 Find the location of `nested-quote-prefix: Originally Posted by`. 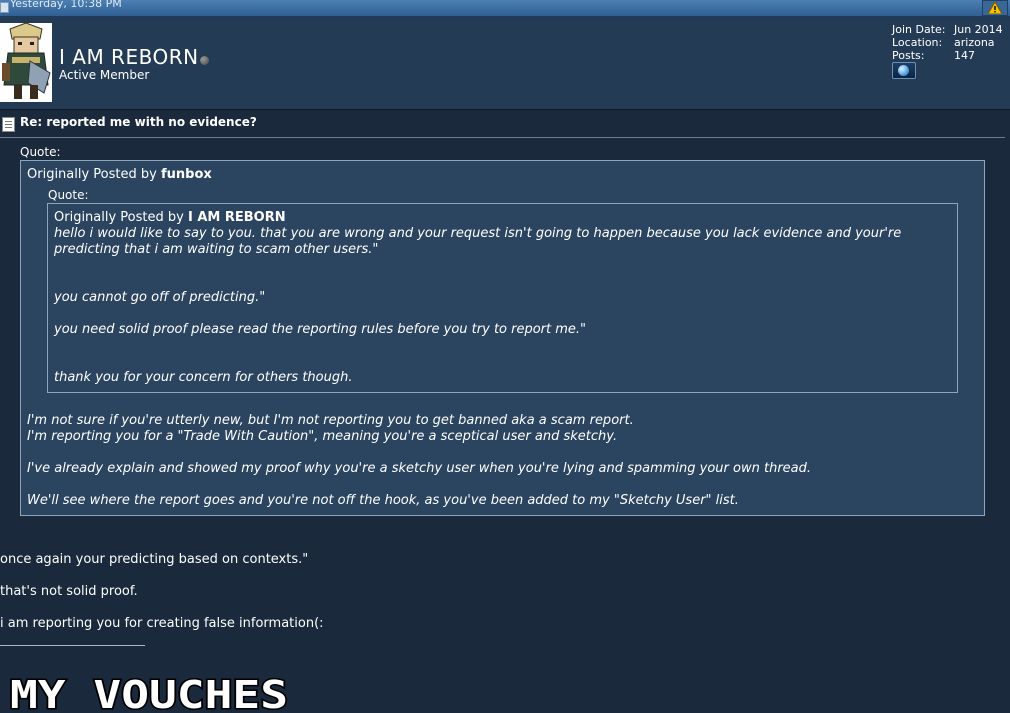

nested-quote-prefix: Originally Posted by is located at coordinates (119, 217).